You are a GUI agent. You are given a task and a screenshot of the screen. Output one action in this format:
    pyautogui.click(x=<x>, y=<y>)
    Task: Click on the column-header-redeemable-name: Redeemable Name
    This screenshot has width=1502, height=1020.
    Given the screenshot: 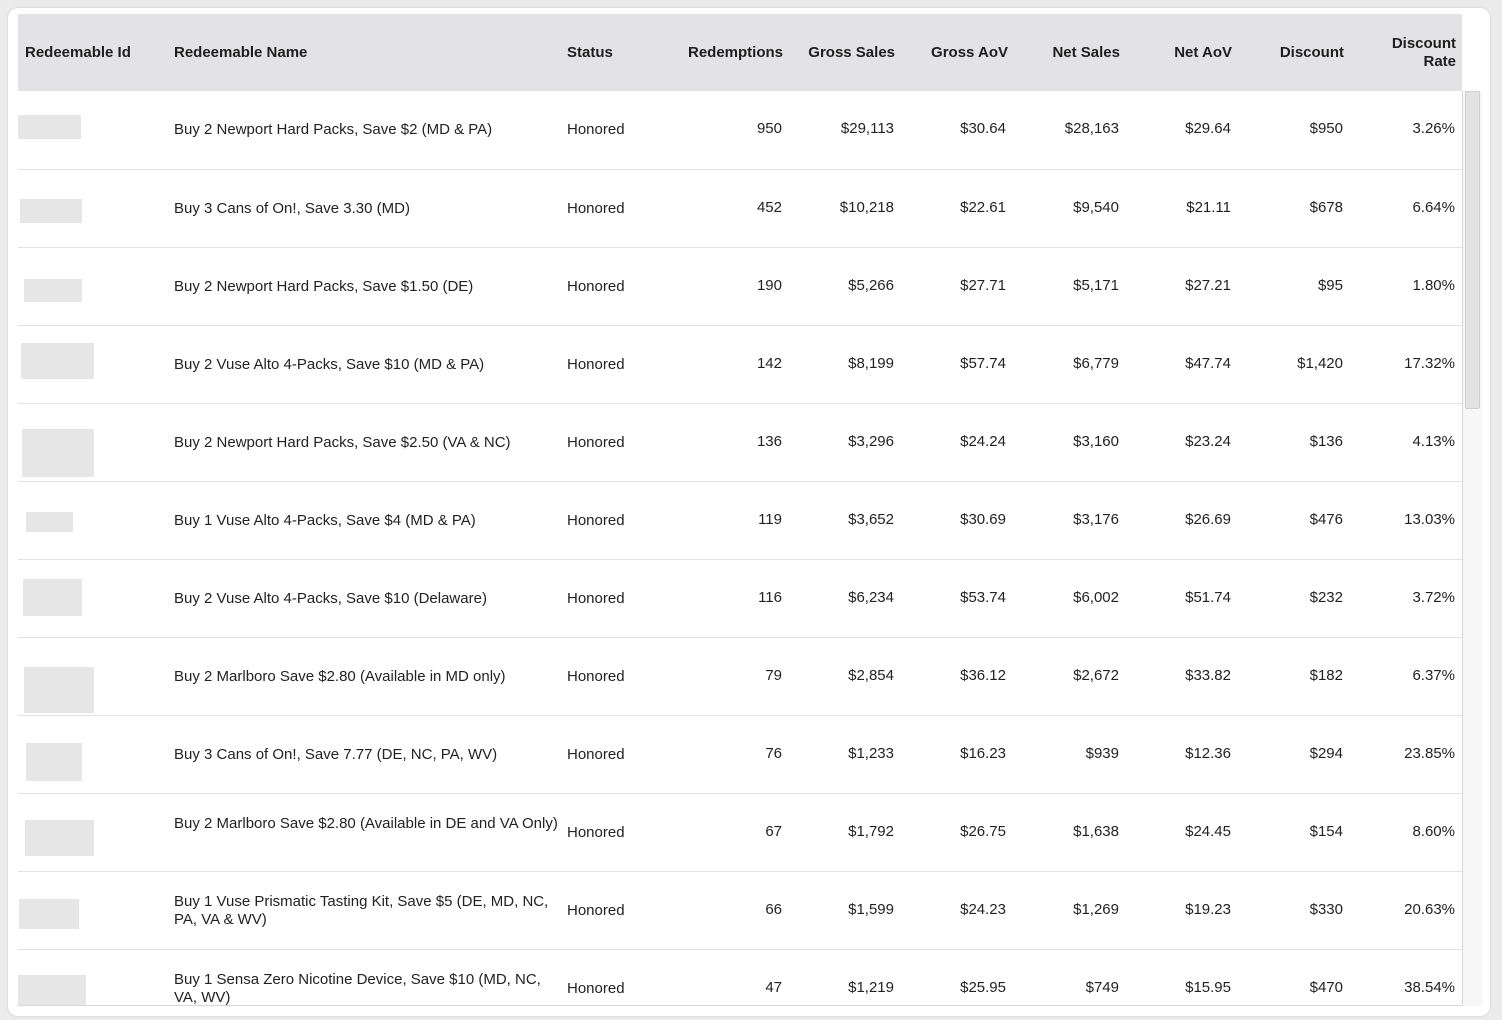 What is the action you would take?
    pyautogui.click(x=240, y=53)
    